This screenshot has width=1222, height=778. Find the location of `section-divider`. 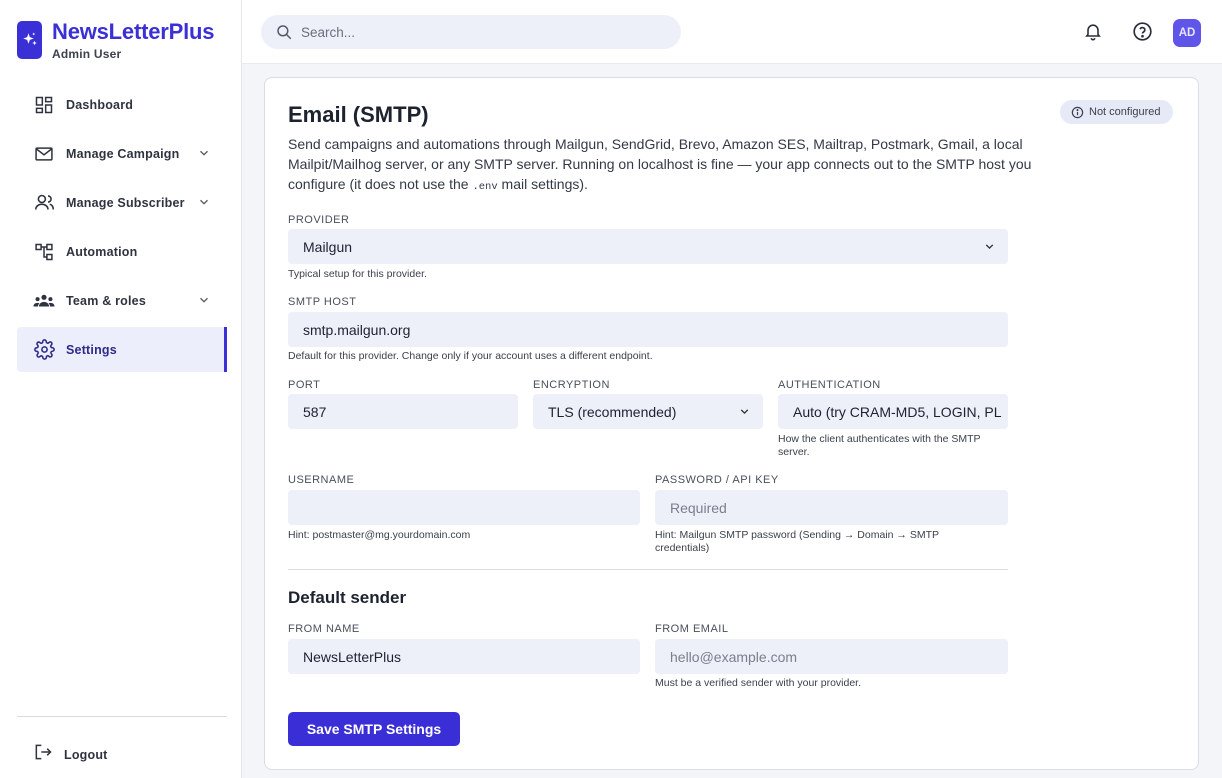

section-divider is located at coordinates (648, 569).